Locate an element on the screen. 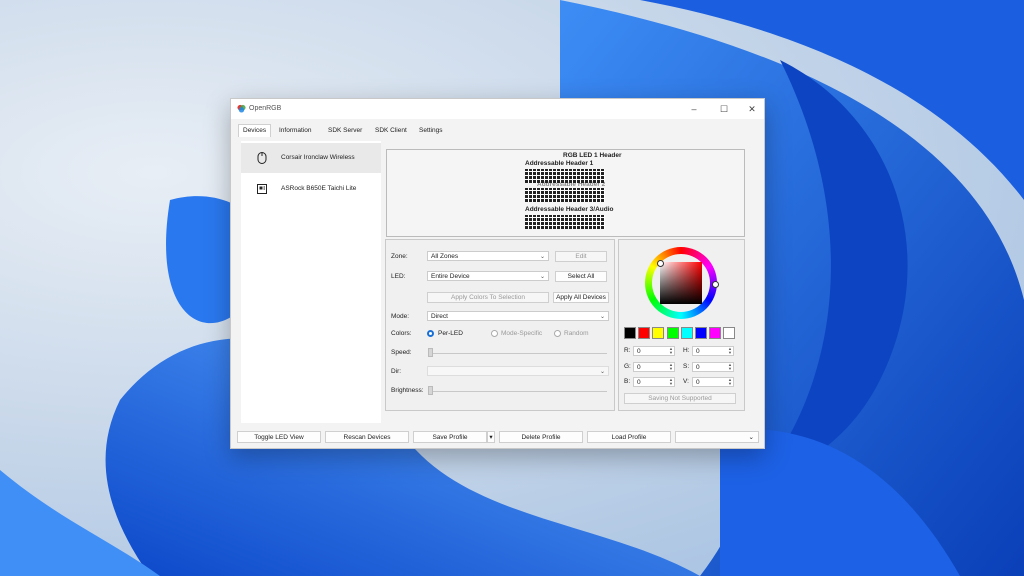  zone-label-addressable-2: Addressable Header 2 is located at coordinates (571, 184).